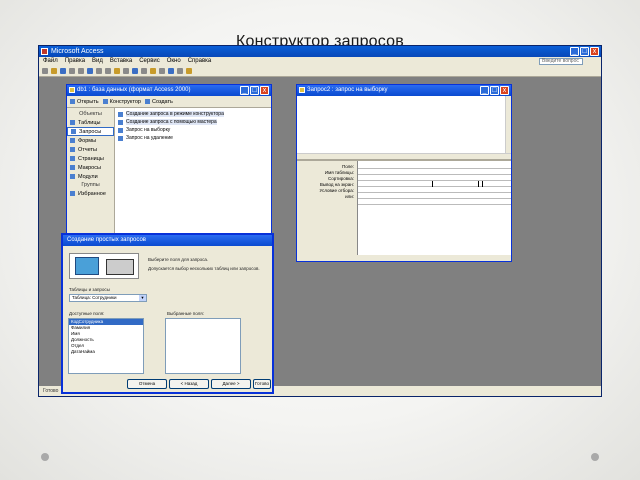  What do you see at coordinates (50, 61) in the screenshot?
I see `menu-file: Файл` at bounding box center [50, 61].